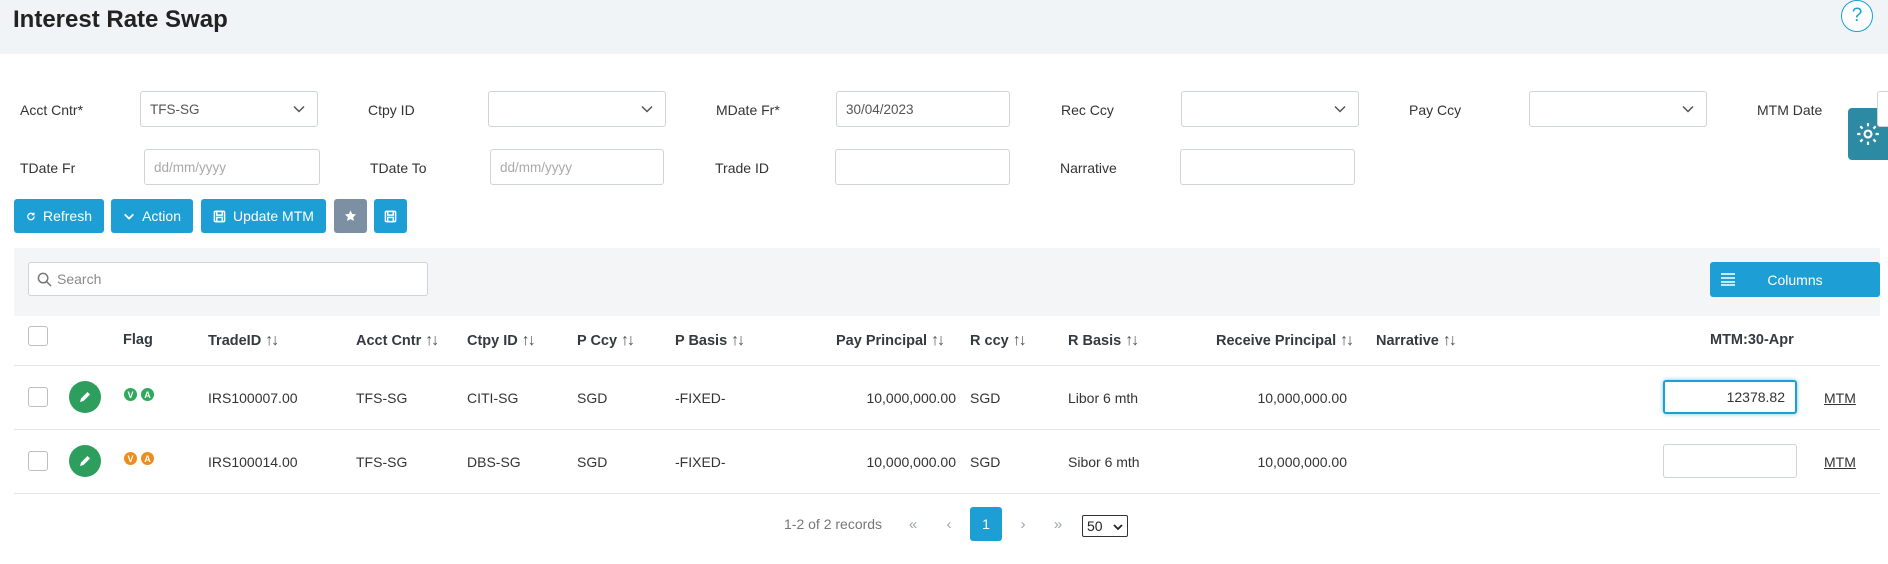 The width and height of the screenshot is (1888, 564). What do you see at coordinates (1058, 524) in the screenshot?
I see `last-page-button: »` at bounding box center [1058, 524].